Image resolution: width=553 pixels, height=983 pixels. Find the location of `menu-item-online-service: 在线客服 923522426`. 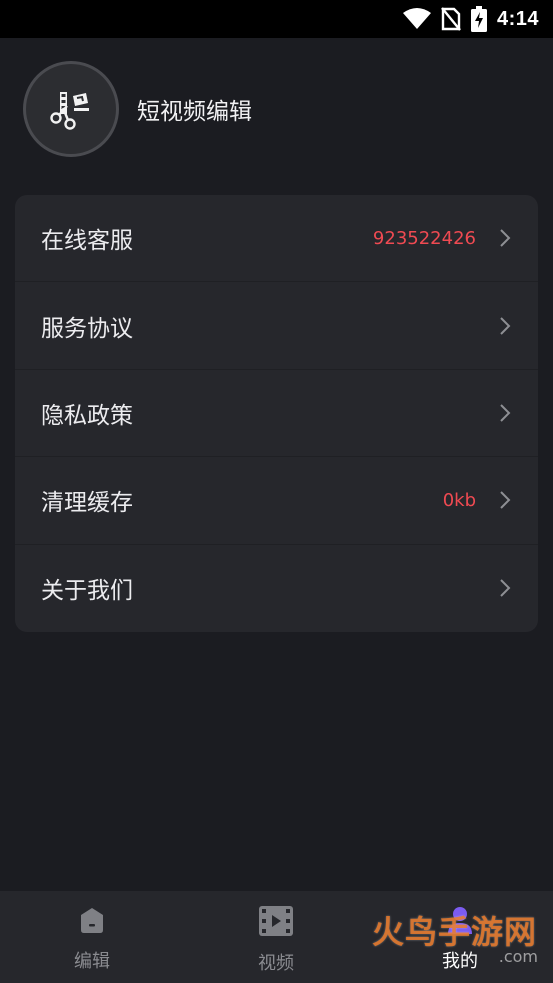

menu-item-online-service: 在线客服 923522426 is located at coordinates (276, 239).